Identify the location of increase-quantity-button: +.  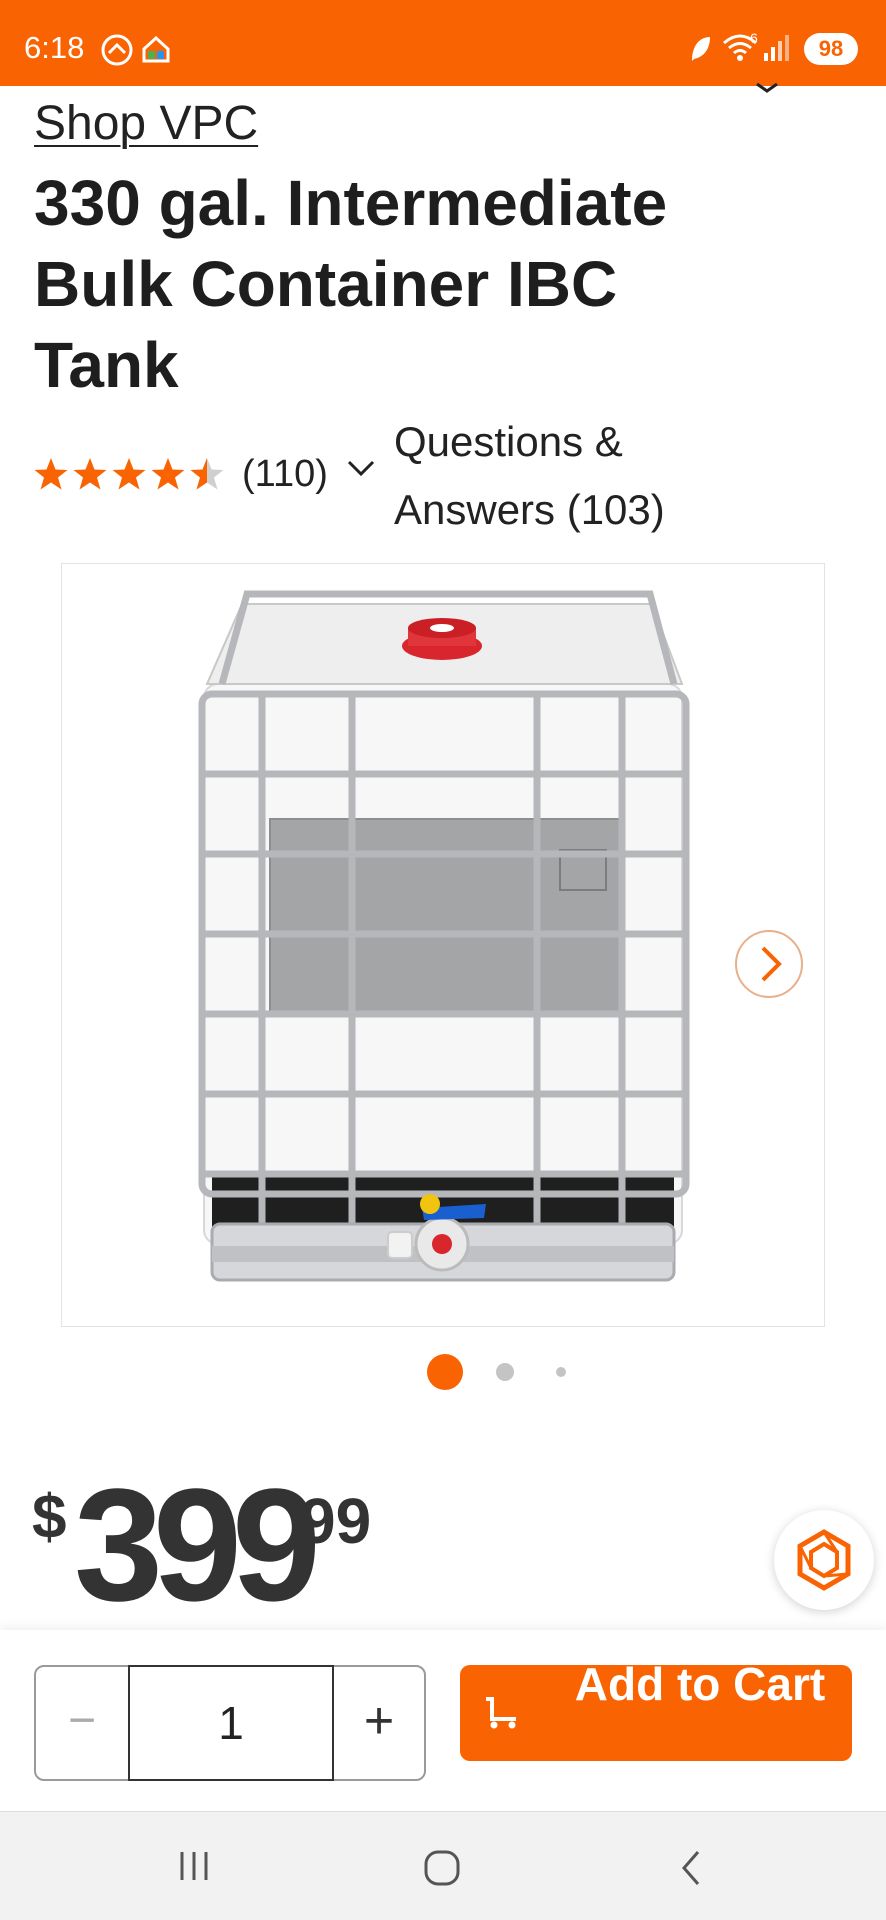
(379, 1723).